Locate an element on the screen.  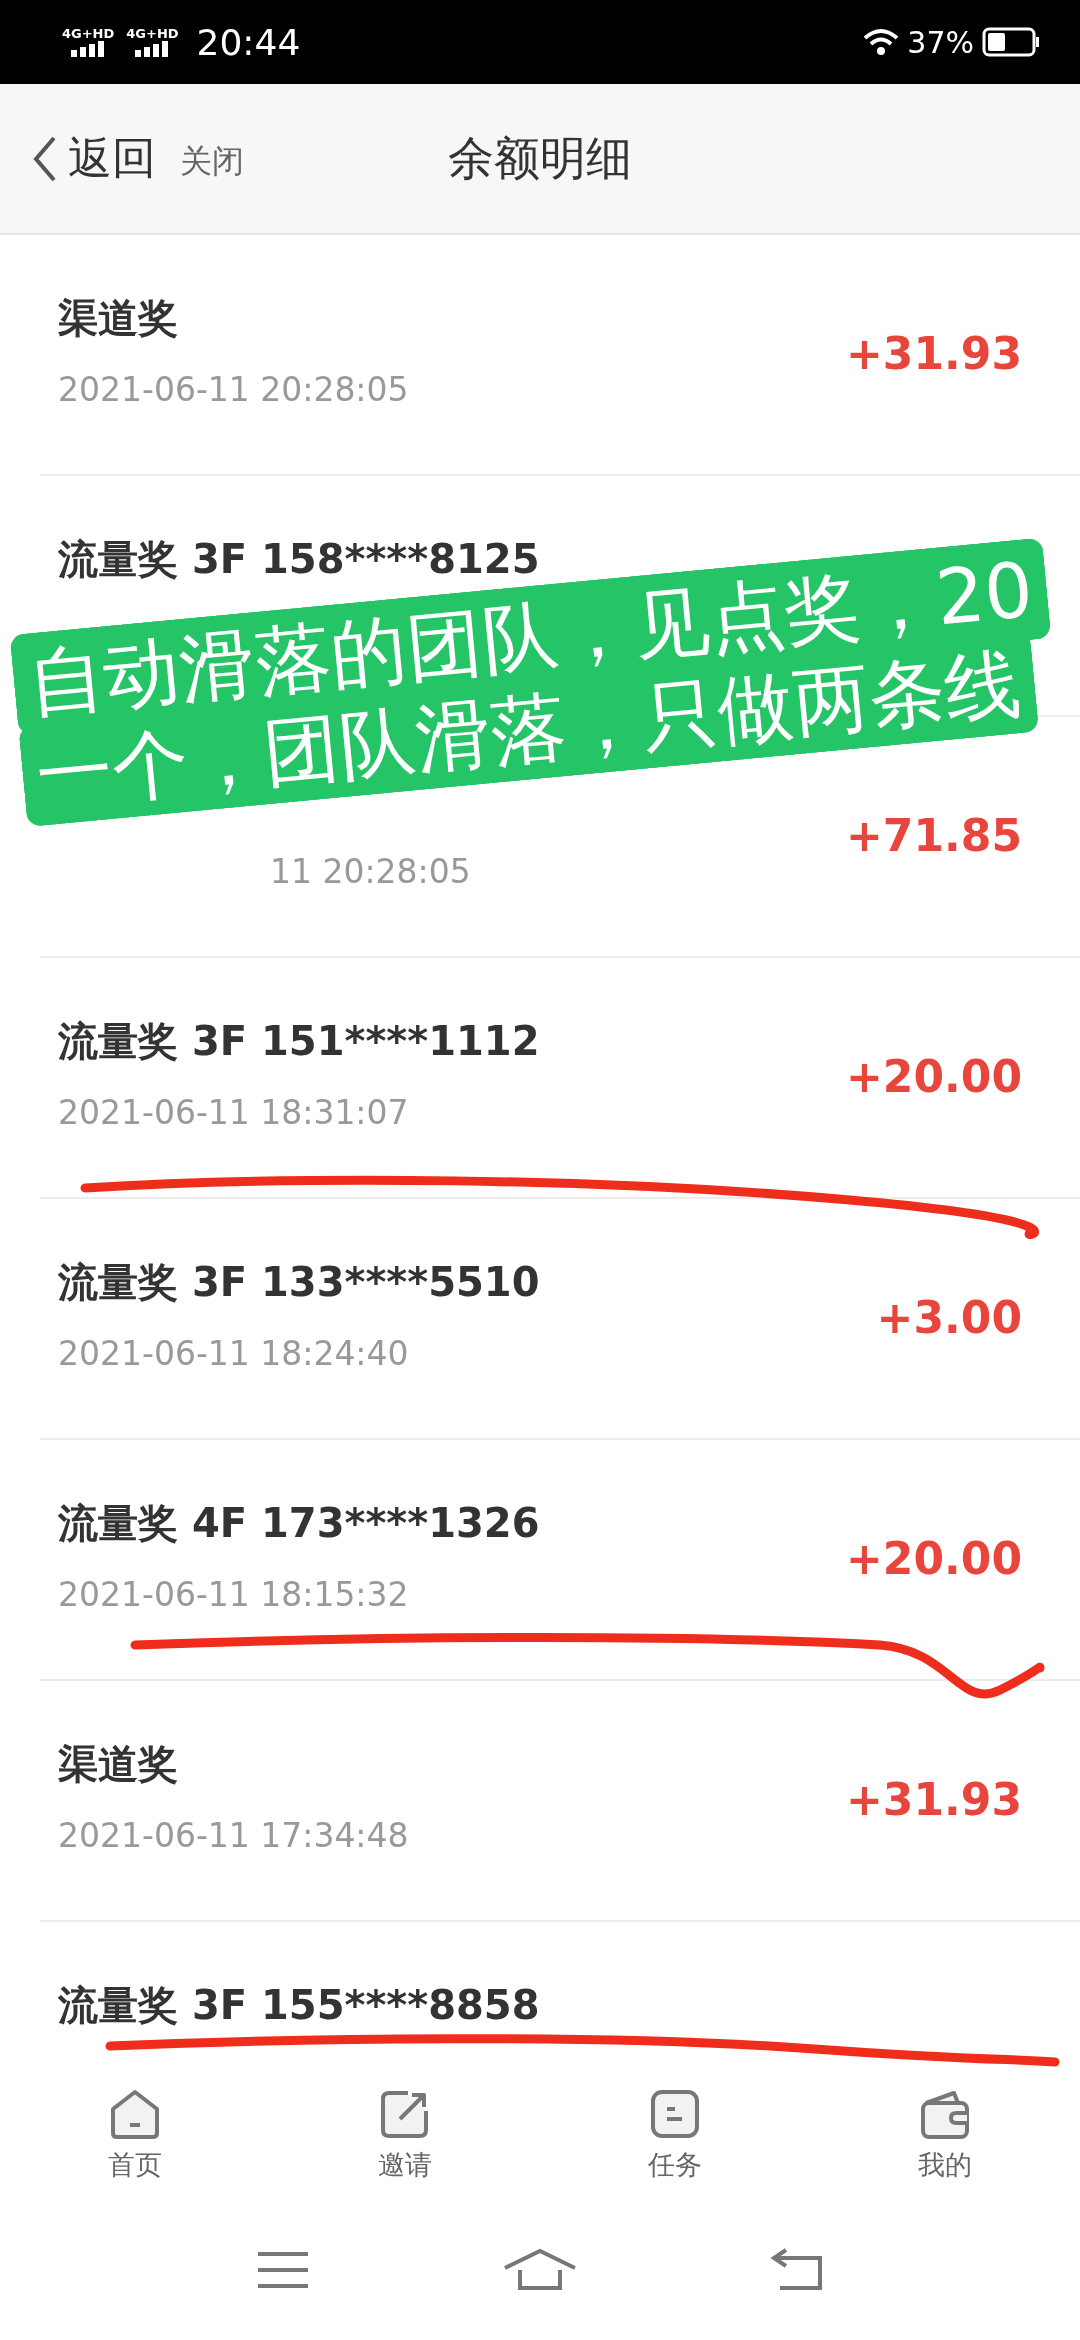
note-icon is located at coordinates (675, 2114).